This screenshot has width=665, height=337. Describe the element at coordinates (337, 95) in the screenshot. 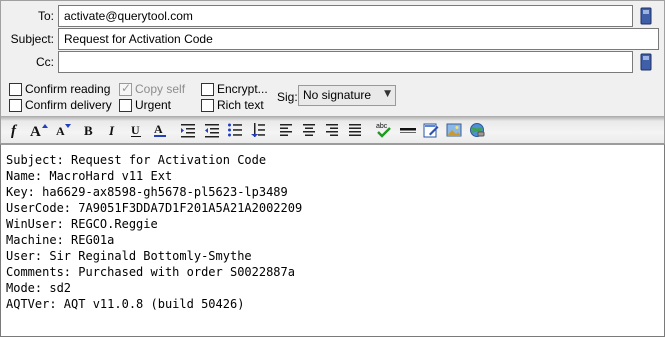

I see `signature-selected-value: No signature` at that location.